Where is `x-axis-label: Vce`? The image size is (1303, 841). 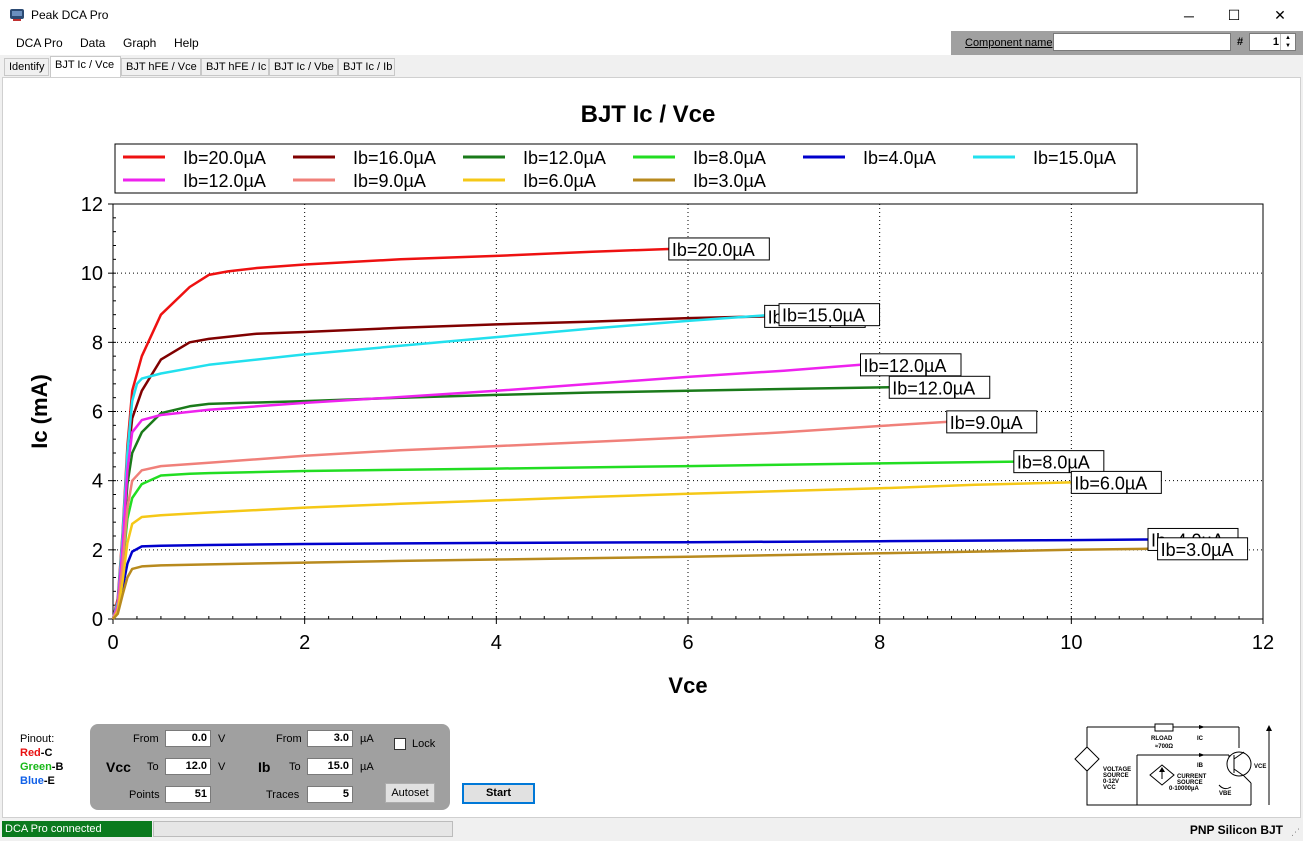
x-axis-label: Vce is located at coordinates (687, 685).